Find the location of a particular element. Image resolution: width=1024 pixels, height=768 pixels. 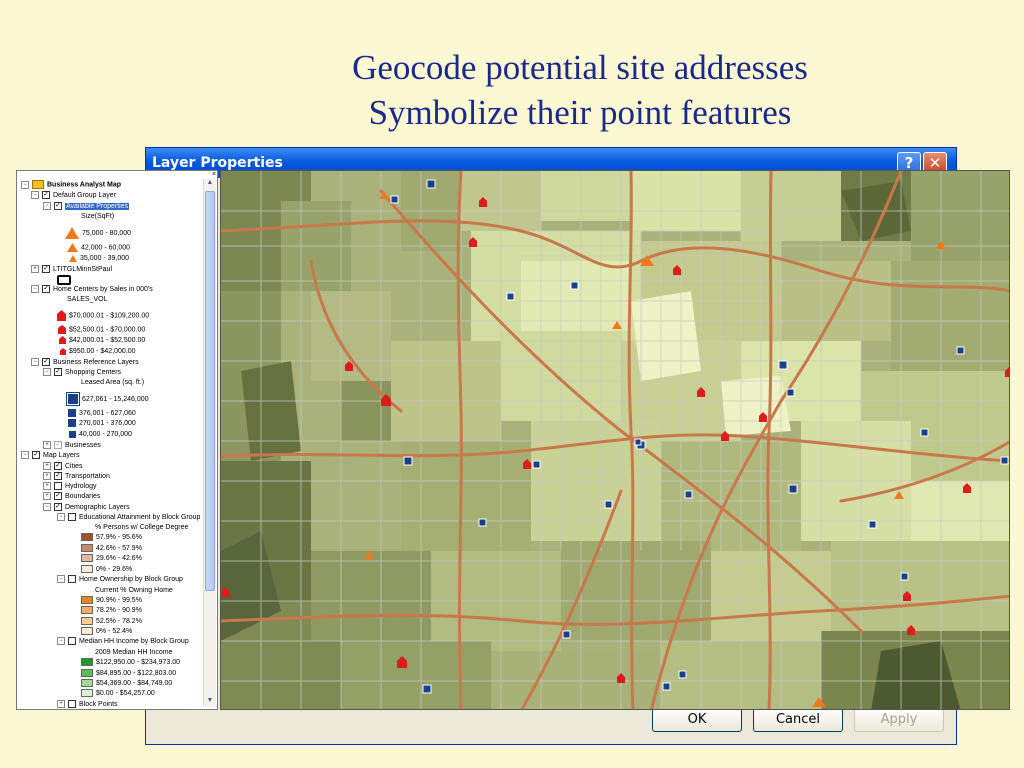

toc-item-shopping-centers: − ✓ Shopping Centers is located at coordinates (82, 373).